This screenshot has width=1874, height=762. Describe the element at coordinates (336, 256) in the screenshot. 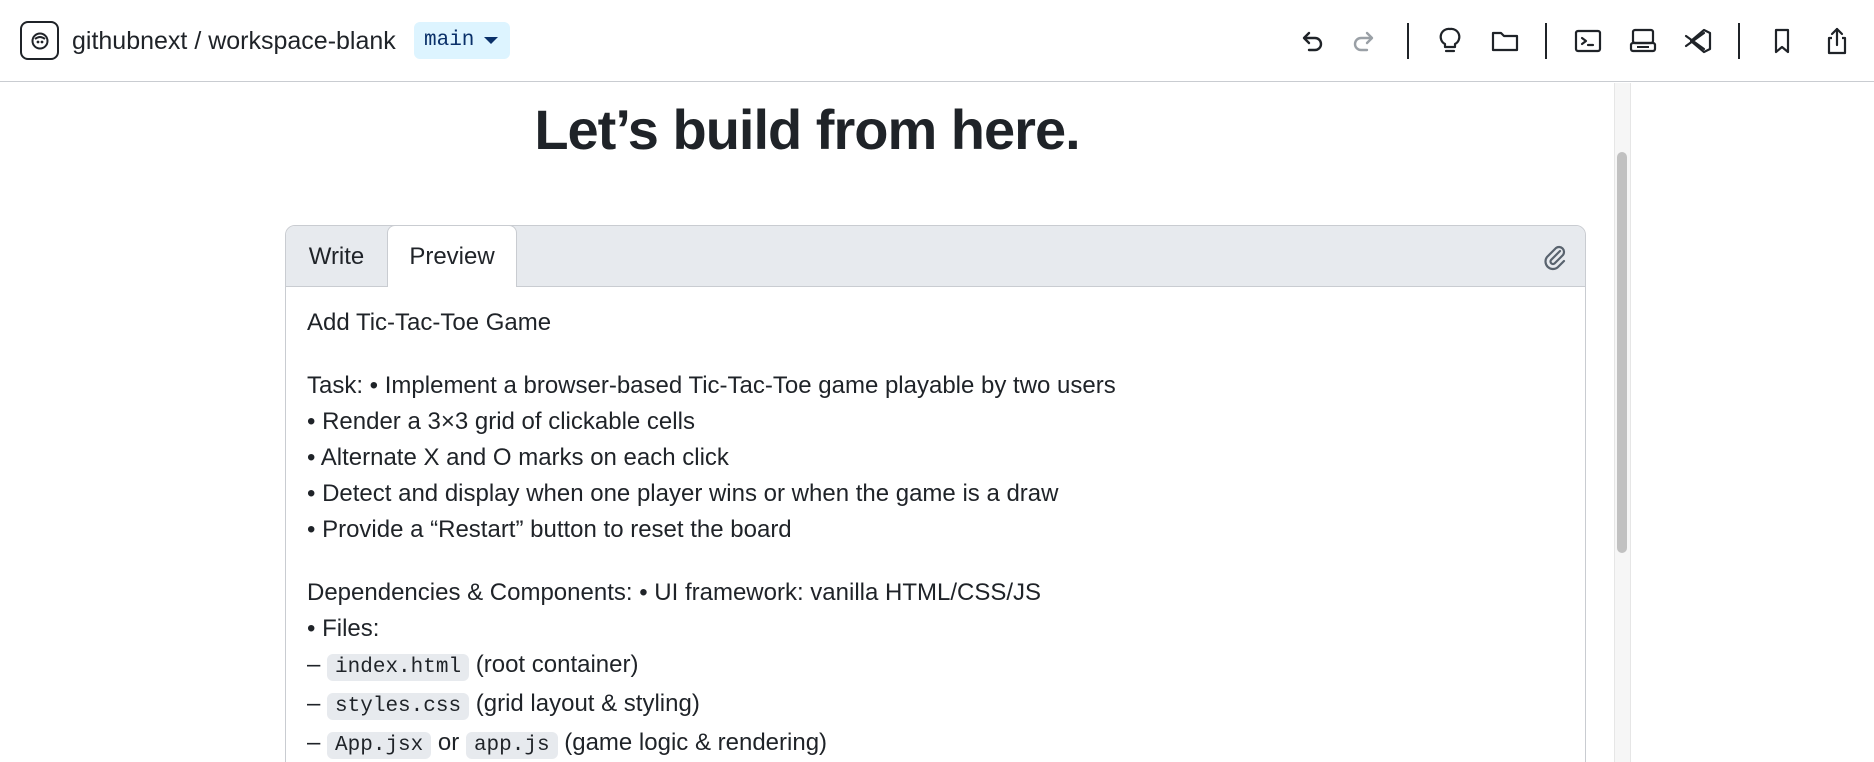

I see `tab-write: Write` at that location.